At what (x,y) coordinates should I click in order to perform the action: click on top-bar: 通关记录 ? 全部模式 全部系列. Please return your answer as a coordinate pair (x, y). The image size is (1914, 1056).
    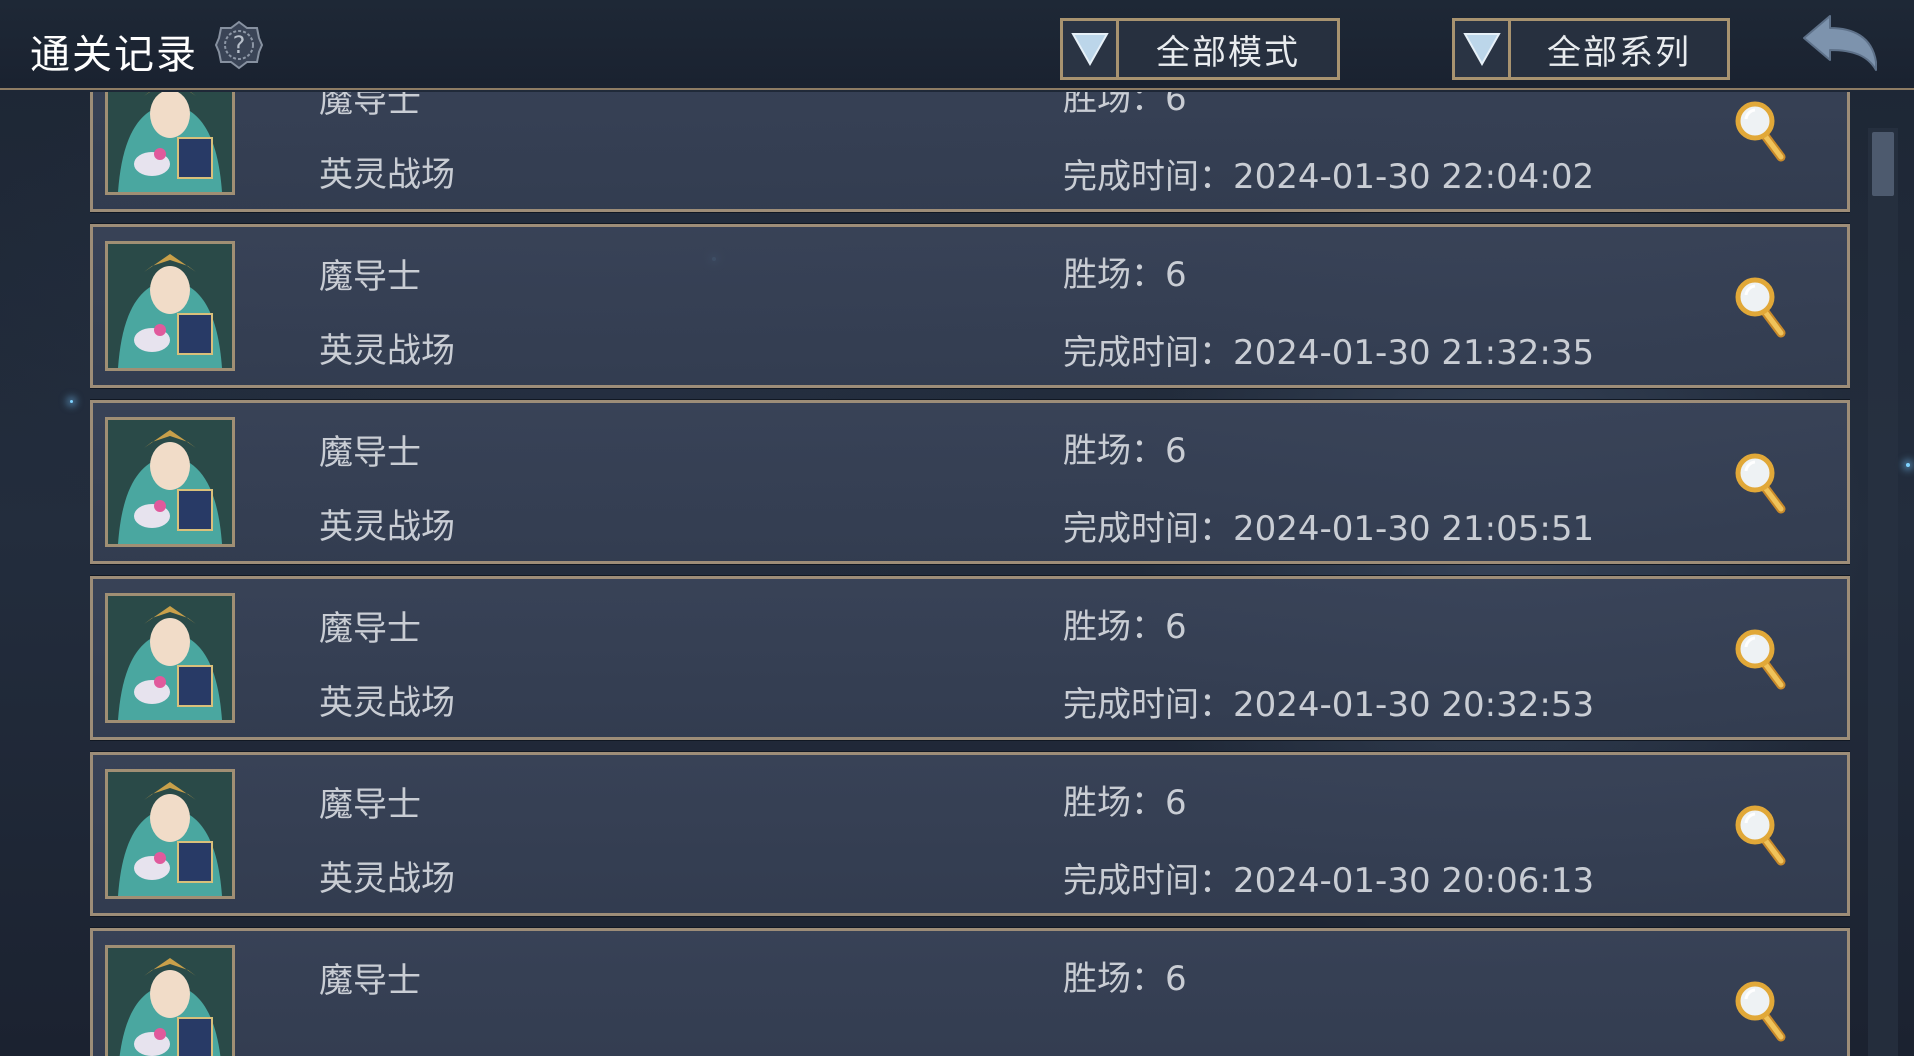
    Looking at the image, I should click on (957, 45).